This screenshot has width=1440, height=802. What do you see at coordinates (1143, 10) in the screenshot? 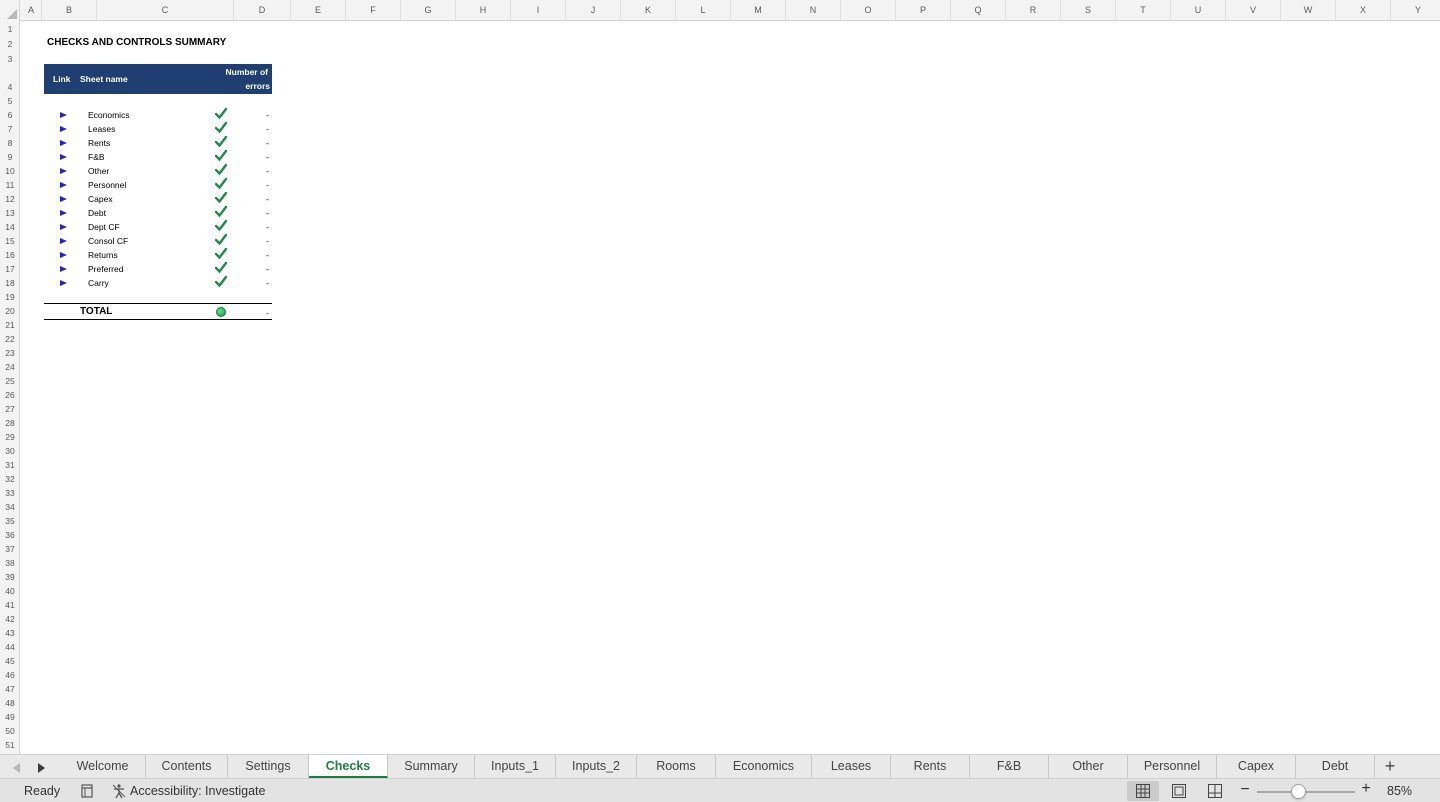
I see `column-header-t: T` at bounding box center [1143, 10].